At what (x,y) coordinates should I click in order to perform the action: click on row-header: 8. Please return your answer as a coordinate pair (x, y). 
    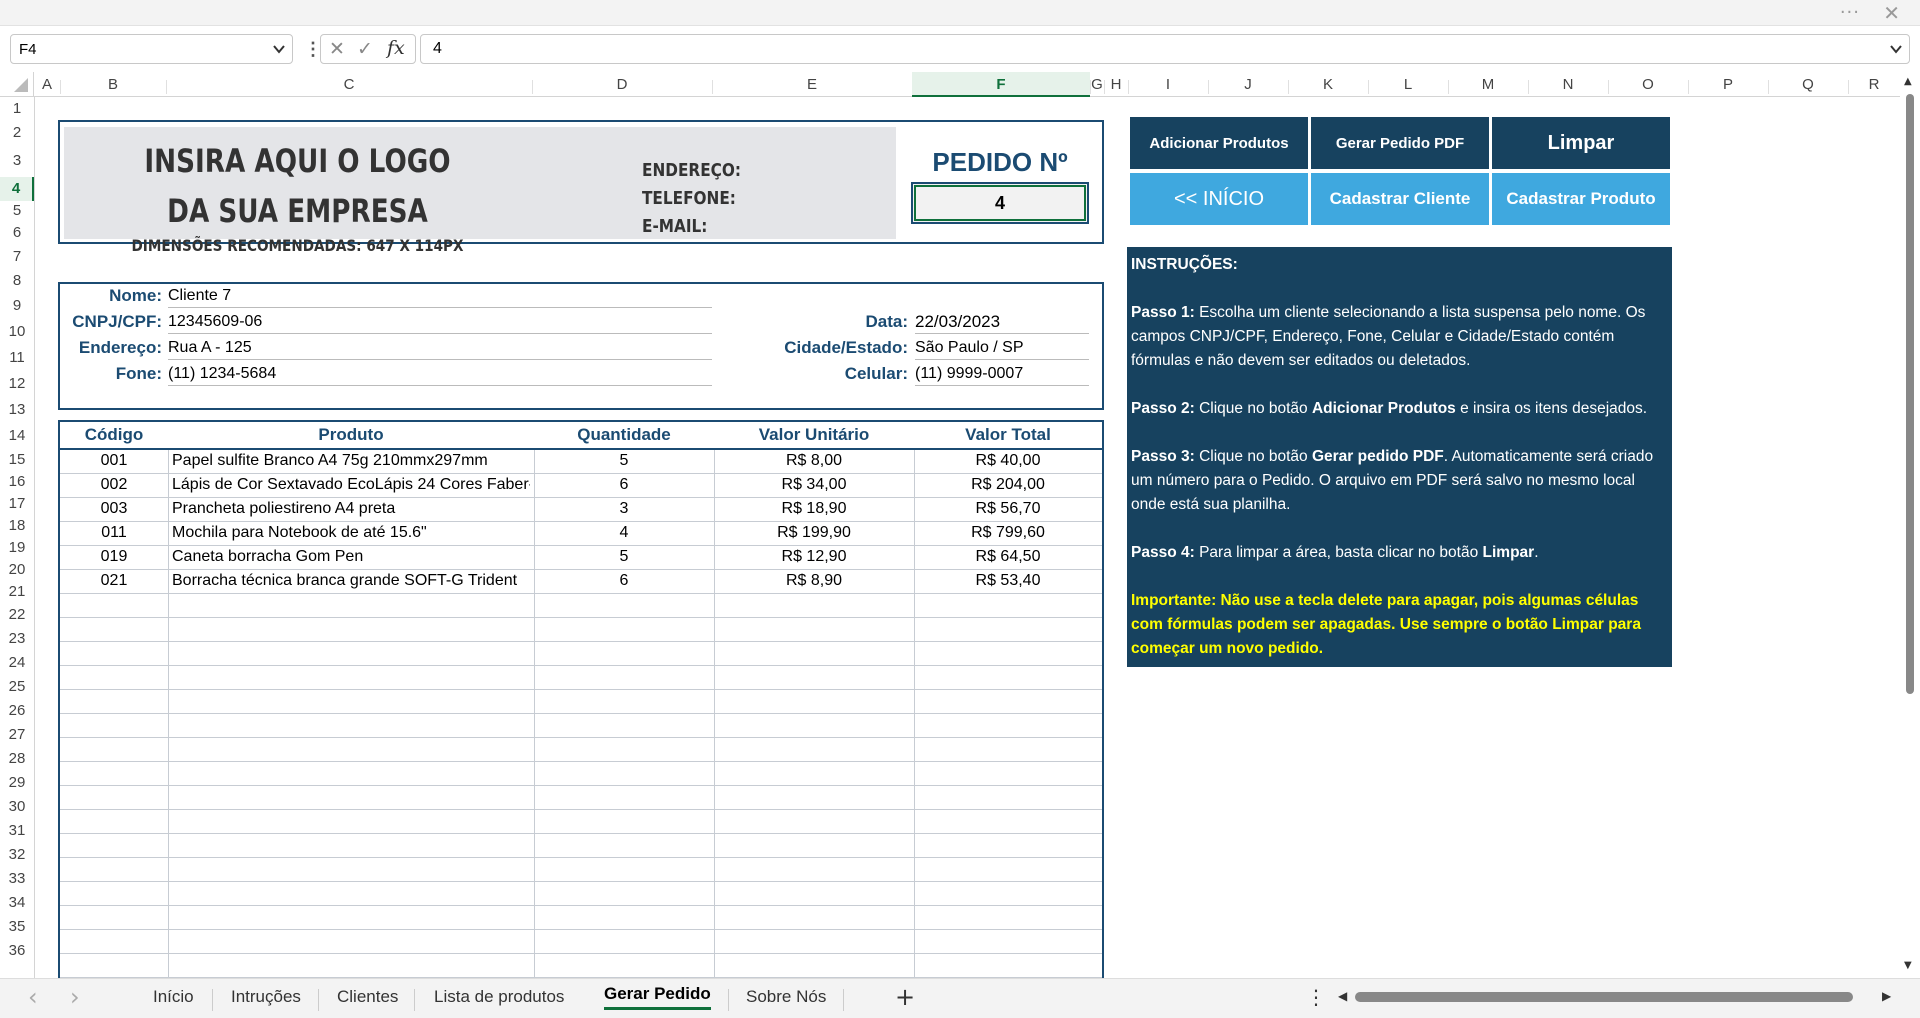
    Looking at the image, I should click on (17, 281).